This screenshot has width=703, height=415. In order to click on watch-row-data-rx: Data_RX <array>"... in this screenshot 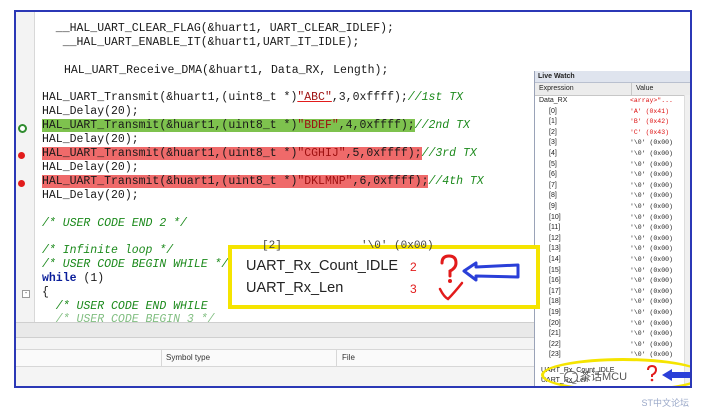, I will do `click(610, 100)`.